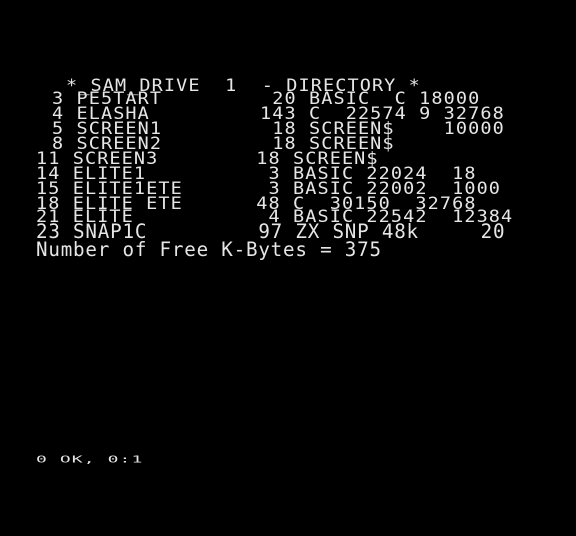  What do you see at coordinates (90, 459) in the screenshot?
I see `status-line: 0 OK, 0:1` at bounding box center [90, 459].